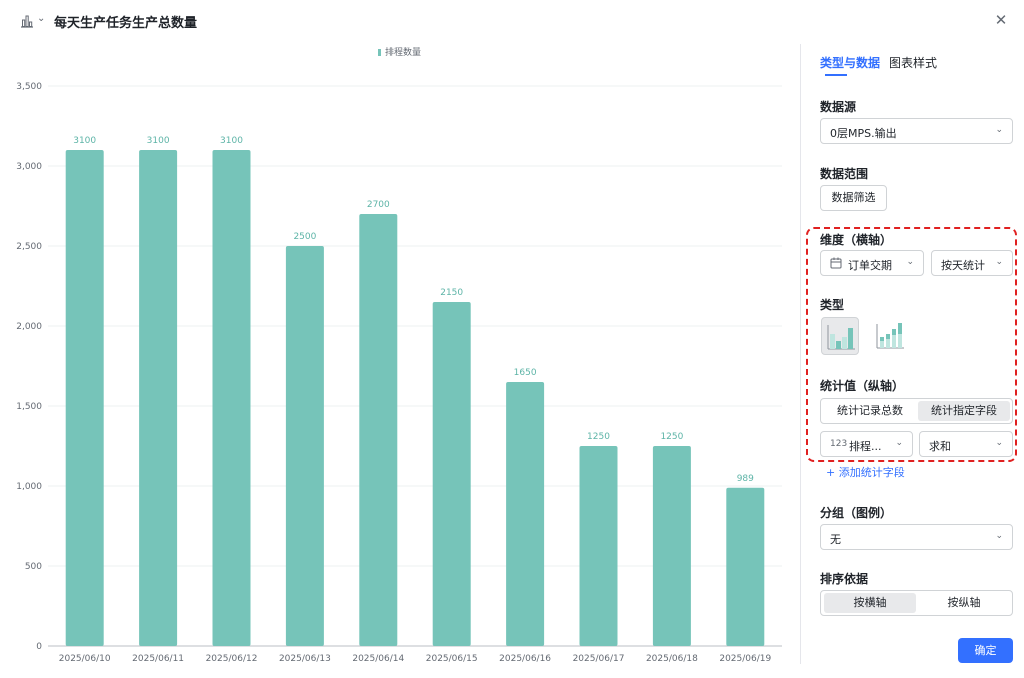 The height and width of the screenshot is (678, 1024). Describe the element at coordinates (916, 131) in the screenshot. I see `data-source-select: 0层MPS.输出 ⌄` at that location.